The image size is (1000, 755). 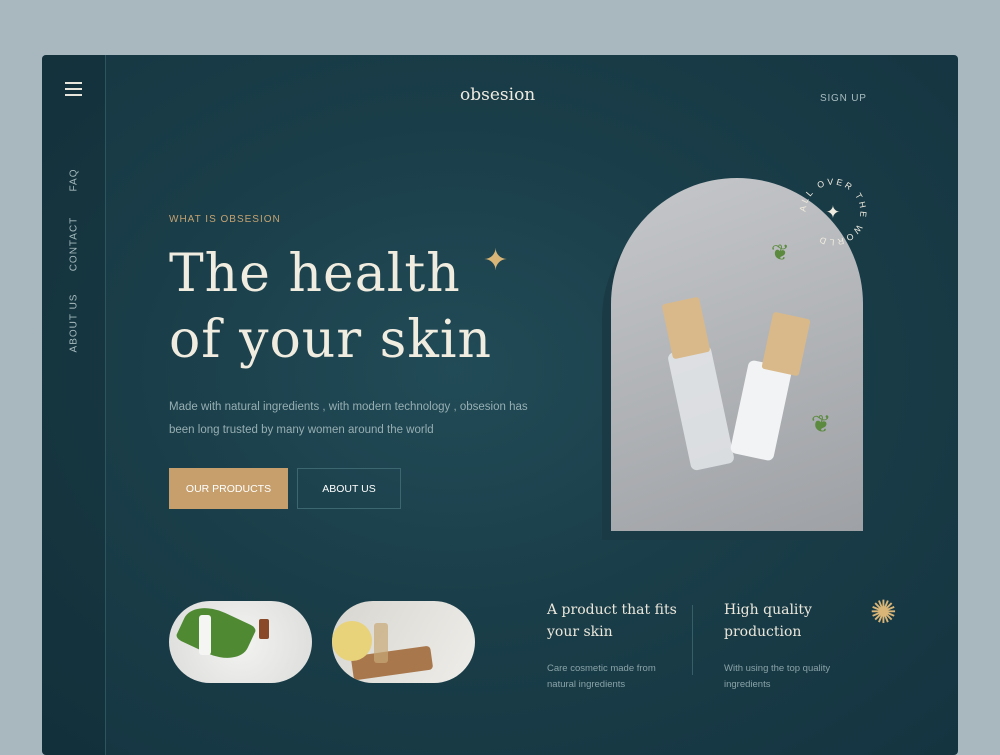 I want to click on feature-title: A product that fits your skin, so click(x=612, y=621).